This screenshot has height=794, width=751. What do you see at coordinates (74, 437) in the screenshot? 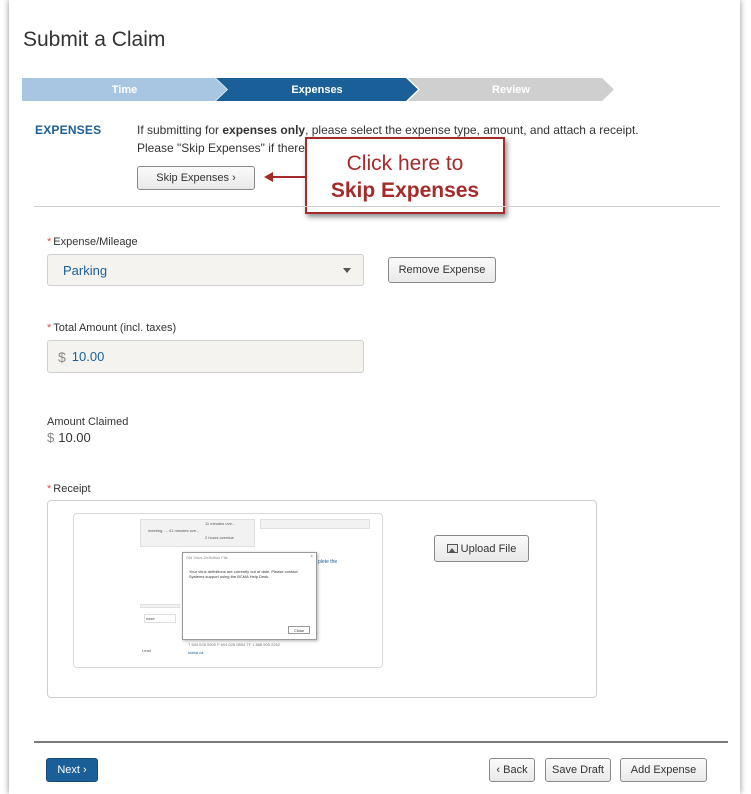
I see `amount-claimed-number: 10.00` at bounding box center [74, 437].